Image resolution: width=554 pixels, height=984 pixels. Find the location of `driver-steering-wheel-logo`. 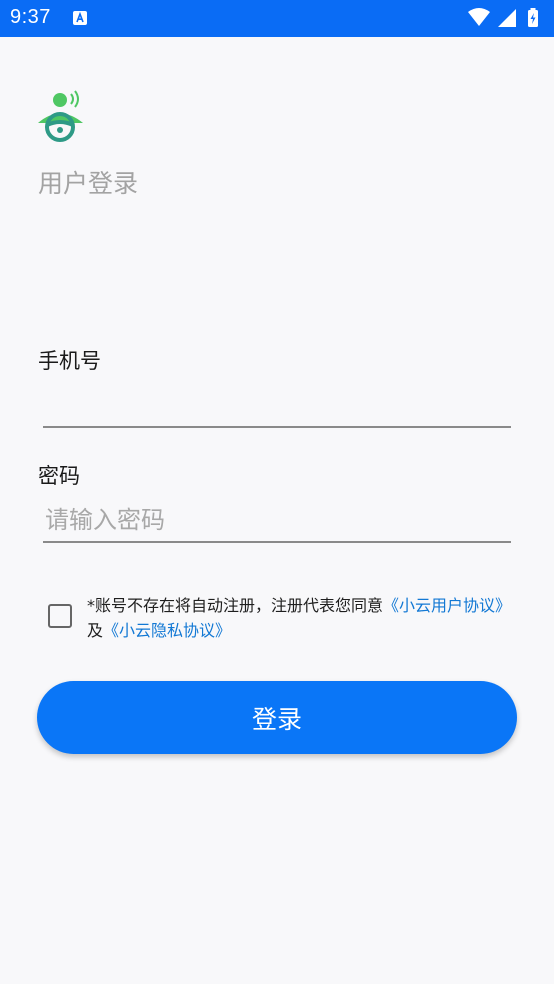

driver-steering-wheel-logo is located at coordinates (61, 118).